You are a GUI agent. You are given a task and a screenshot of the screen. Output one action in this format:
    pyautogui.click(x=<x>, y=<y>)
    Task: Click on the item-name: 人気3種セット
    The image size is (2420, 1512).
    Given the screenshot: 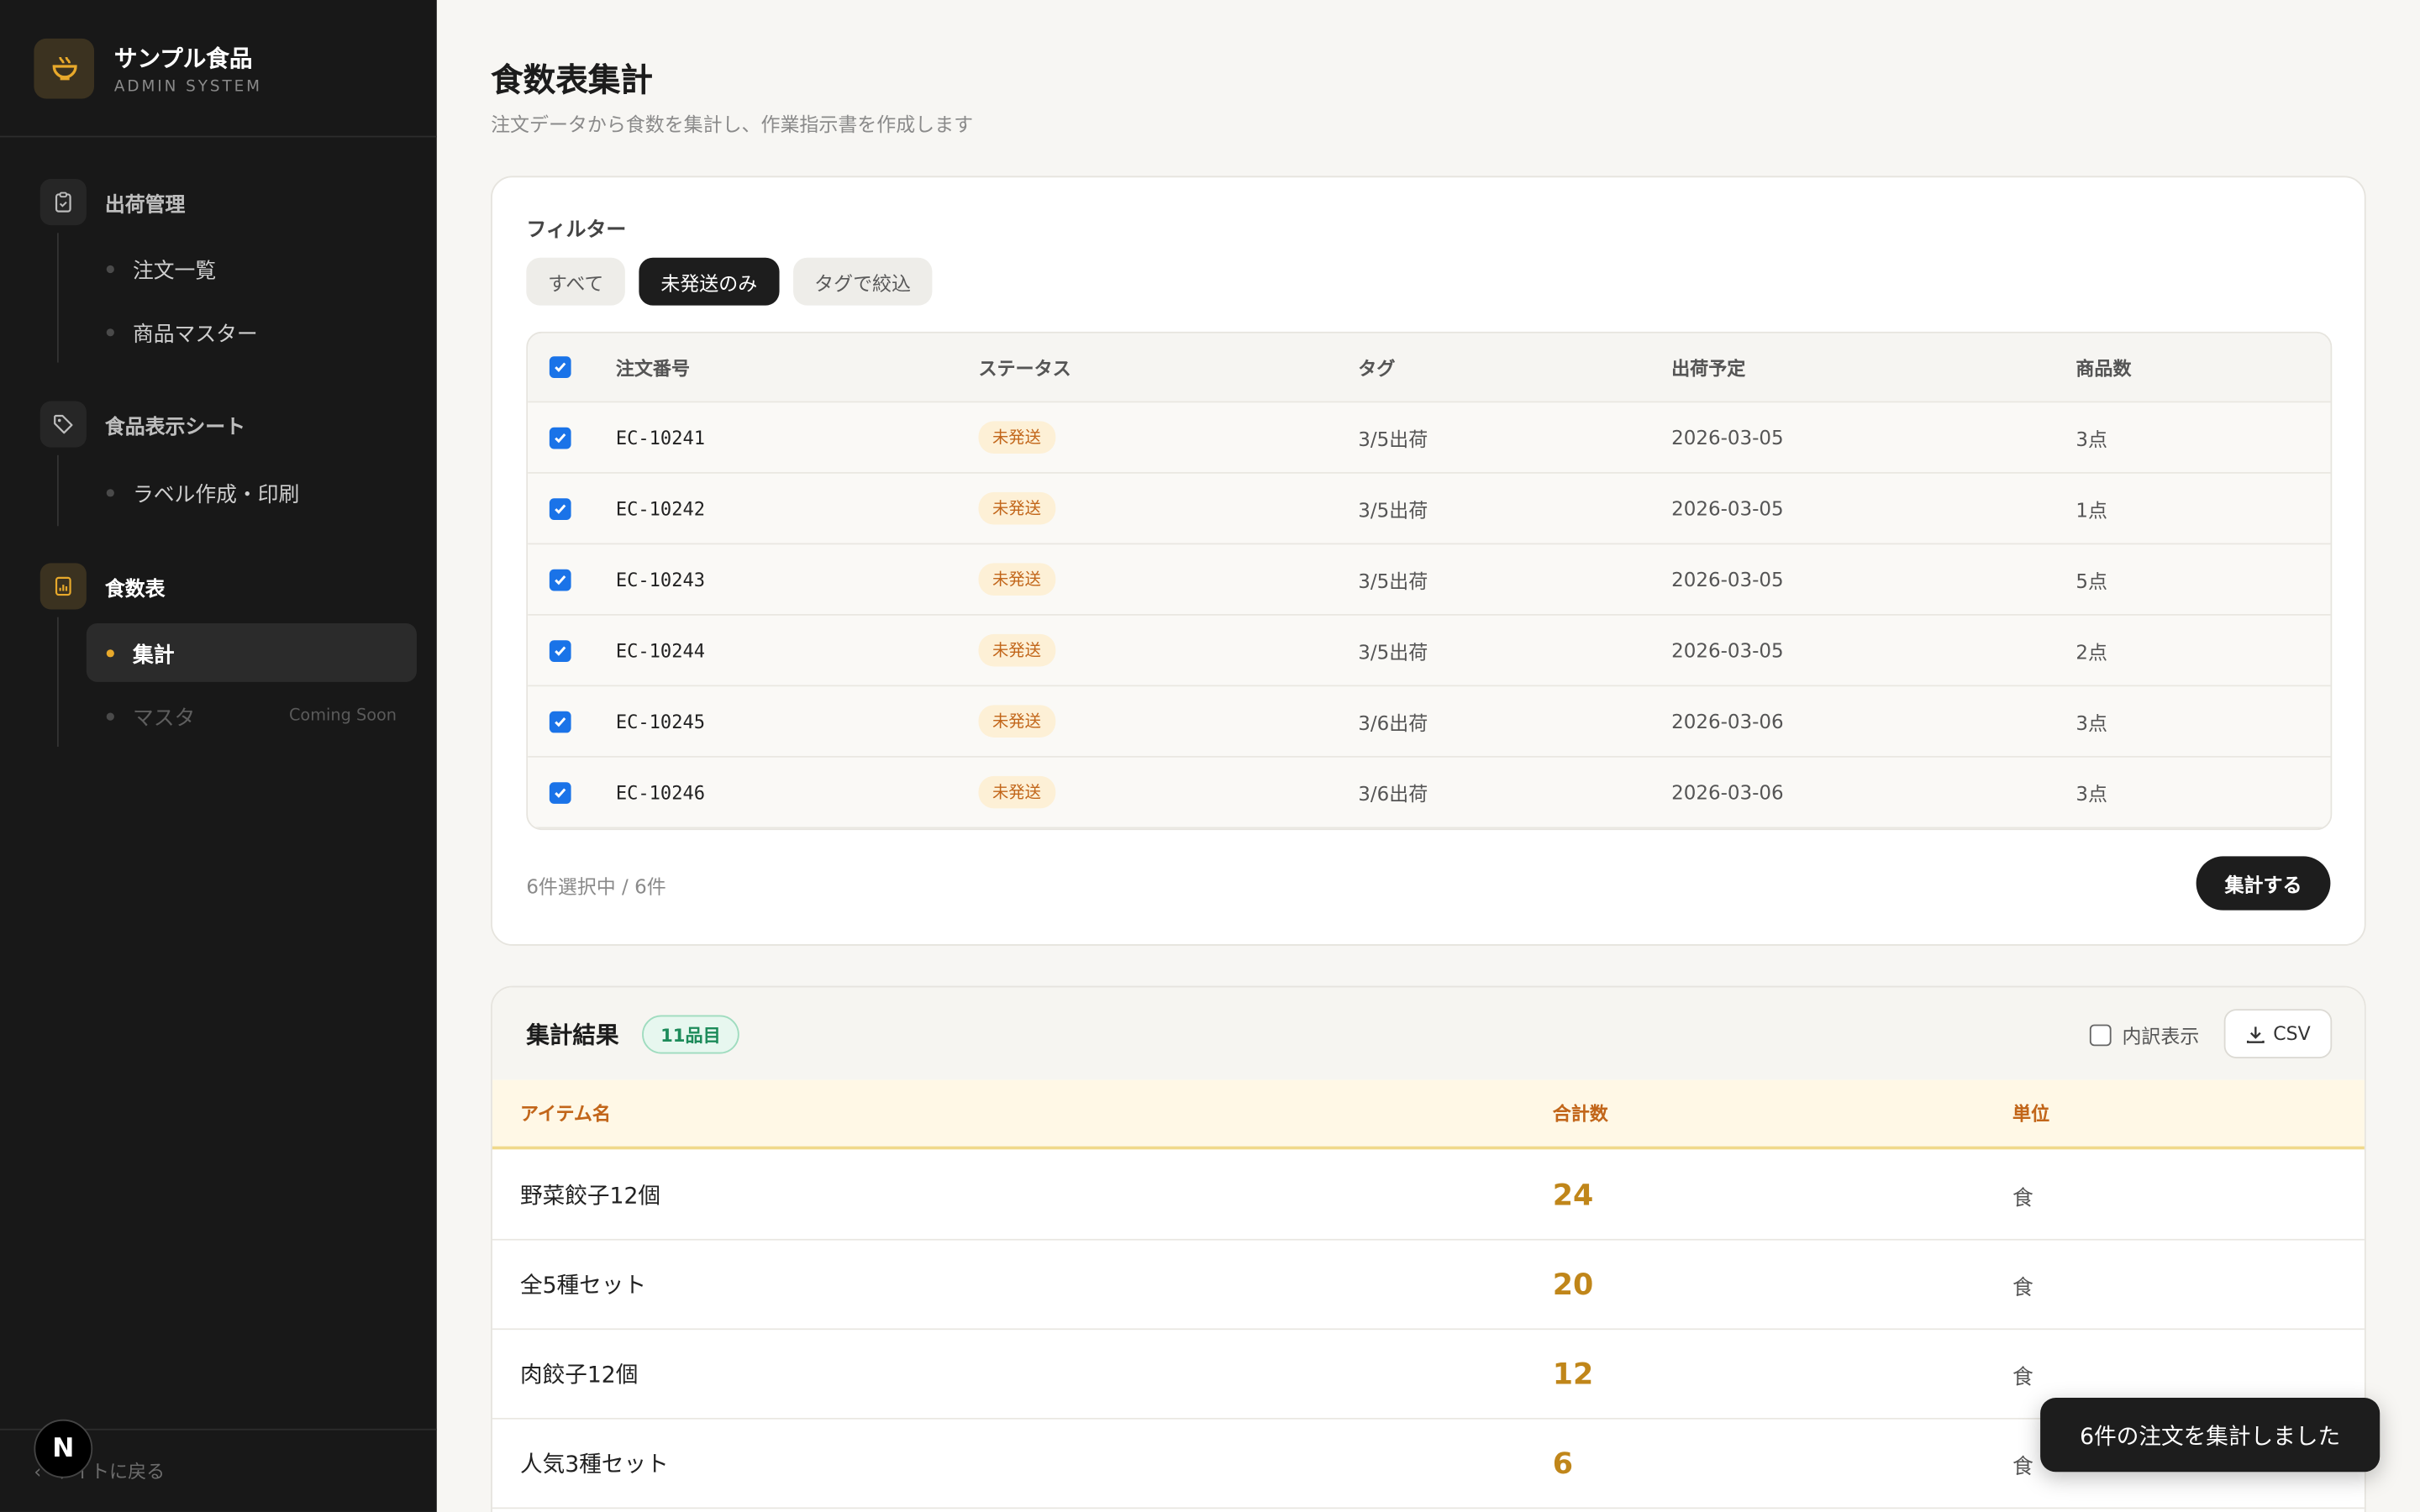 What is the action you would take?
    pyautogui.click(x=594, y=1465)
    